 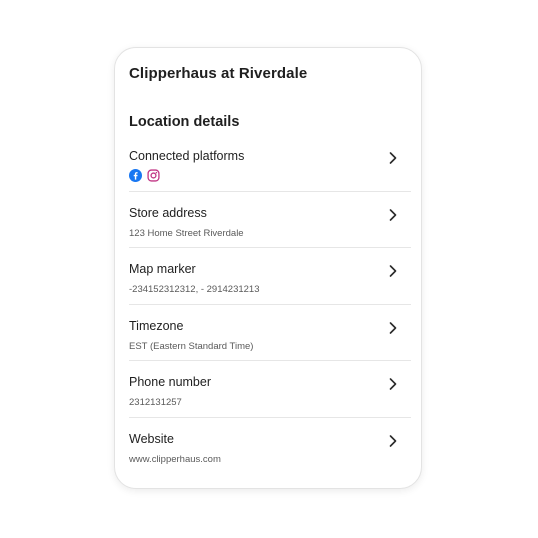 What do you see at coordinates (270, 389) in the screenshot?
I see `row-phone-number: Phone number 2312131257` at bounding box center [270, 389].